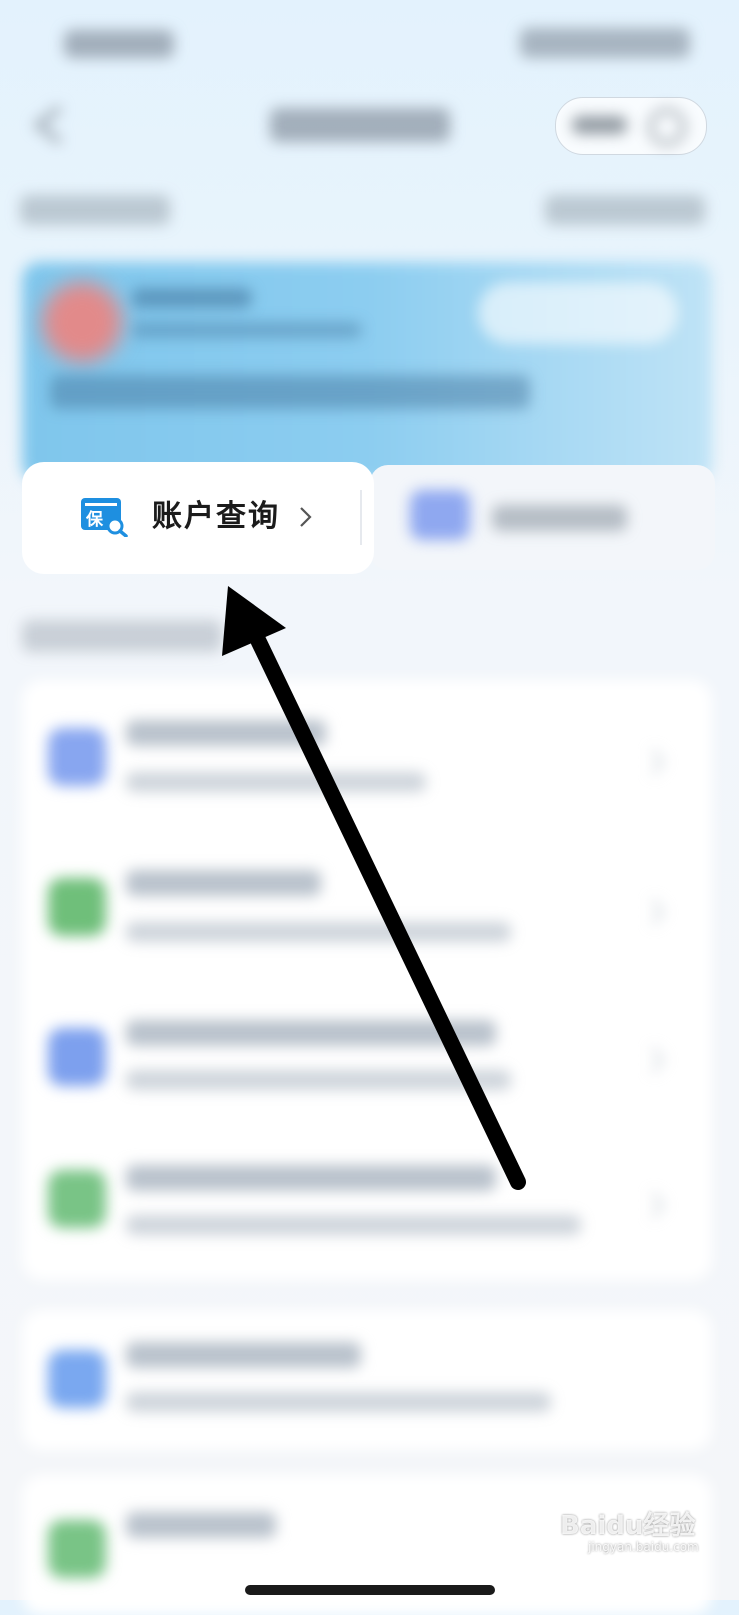 The height and width of the screenshot is (1615, 739). Describe the element at coordinates (559, 518) in the screenshot. I see `service-label` at that location.